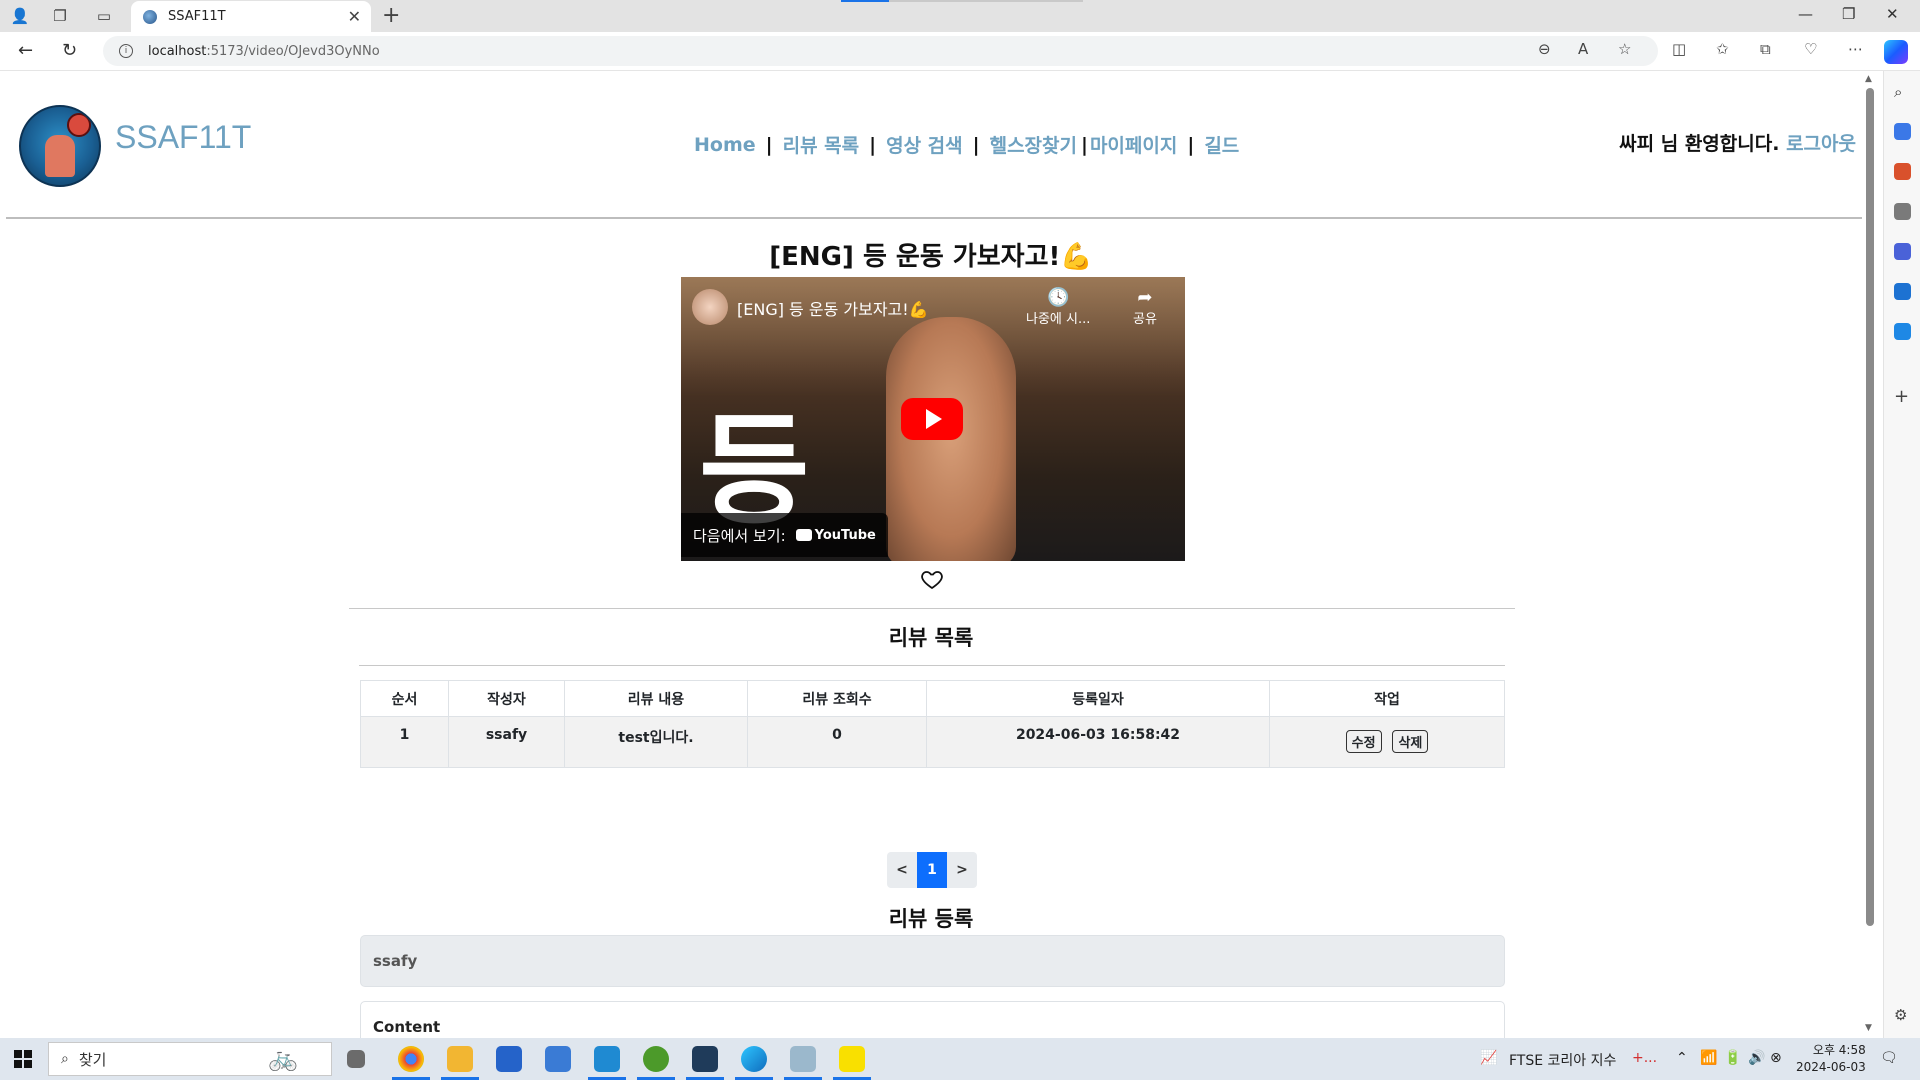 Image resolution: width=1920 pixels, height=1080 pixels. I want to click on loading-indicator, so click(865, 1).